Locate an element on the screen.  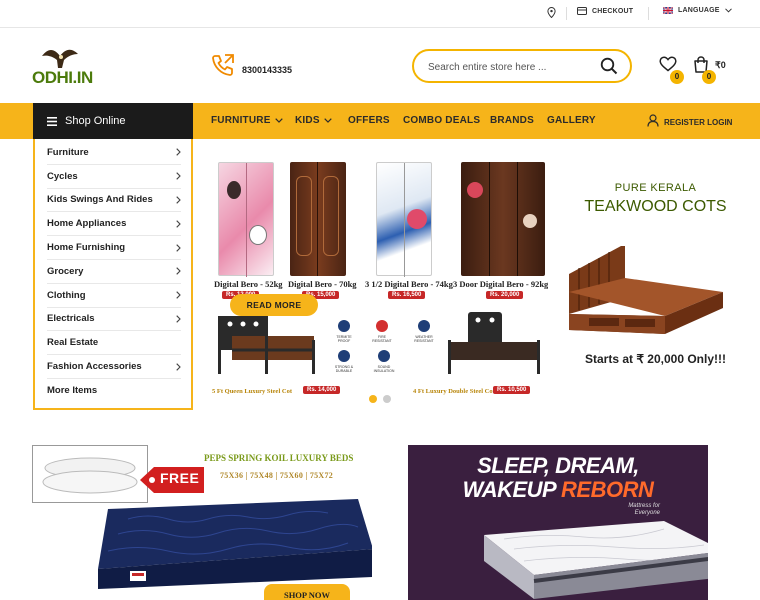
register-login-link: REGISTER LOGIN is located at coordinates (689, 120).